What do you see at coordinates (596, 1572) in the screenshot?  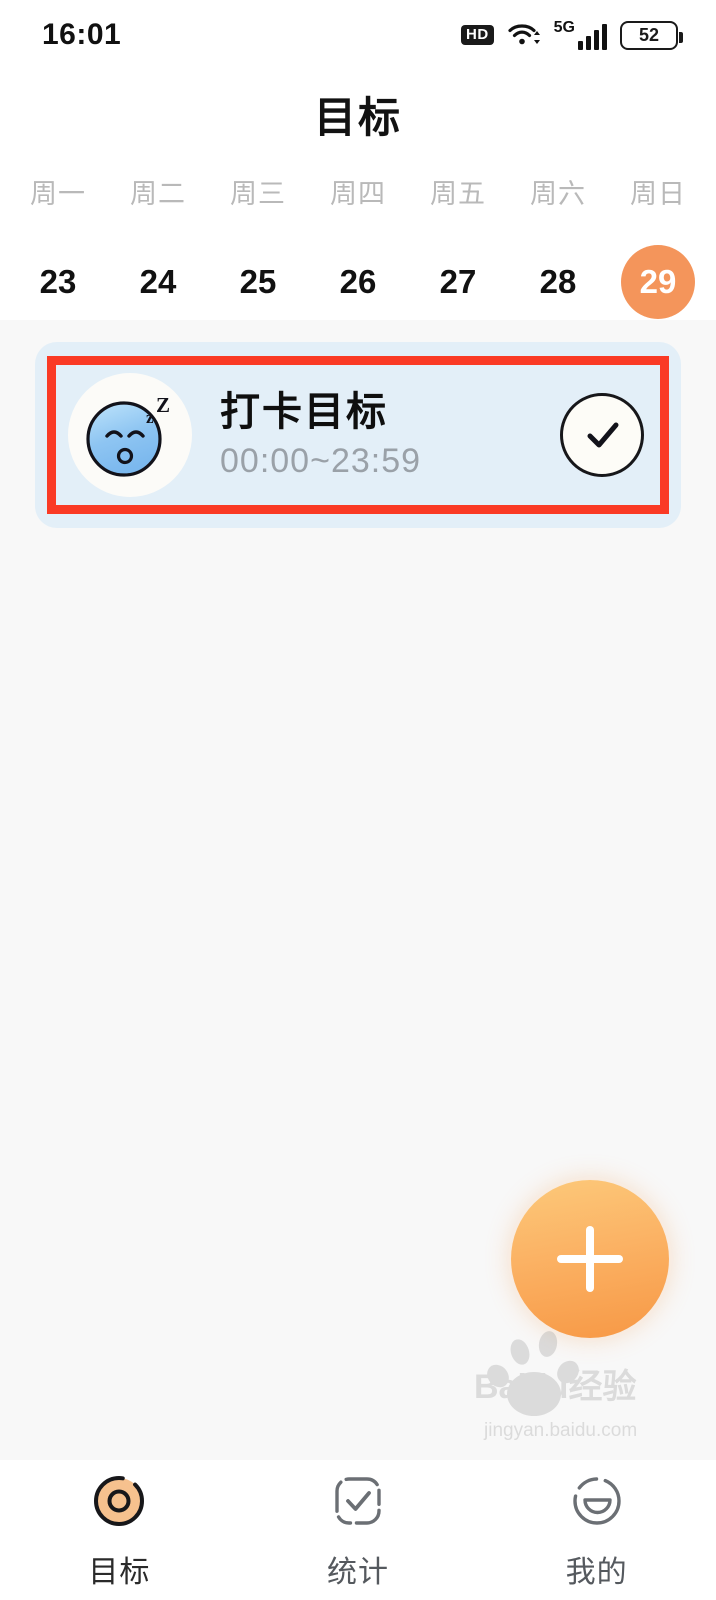 I see `nav-label-mine: 我的` at bounding box center [596, 1572].